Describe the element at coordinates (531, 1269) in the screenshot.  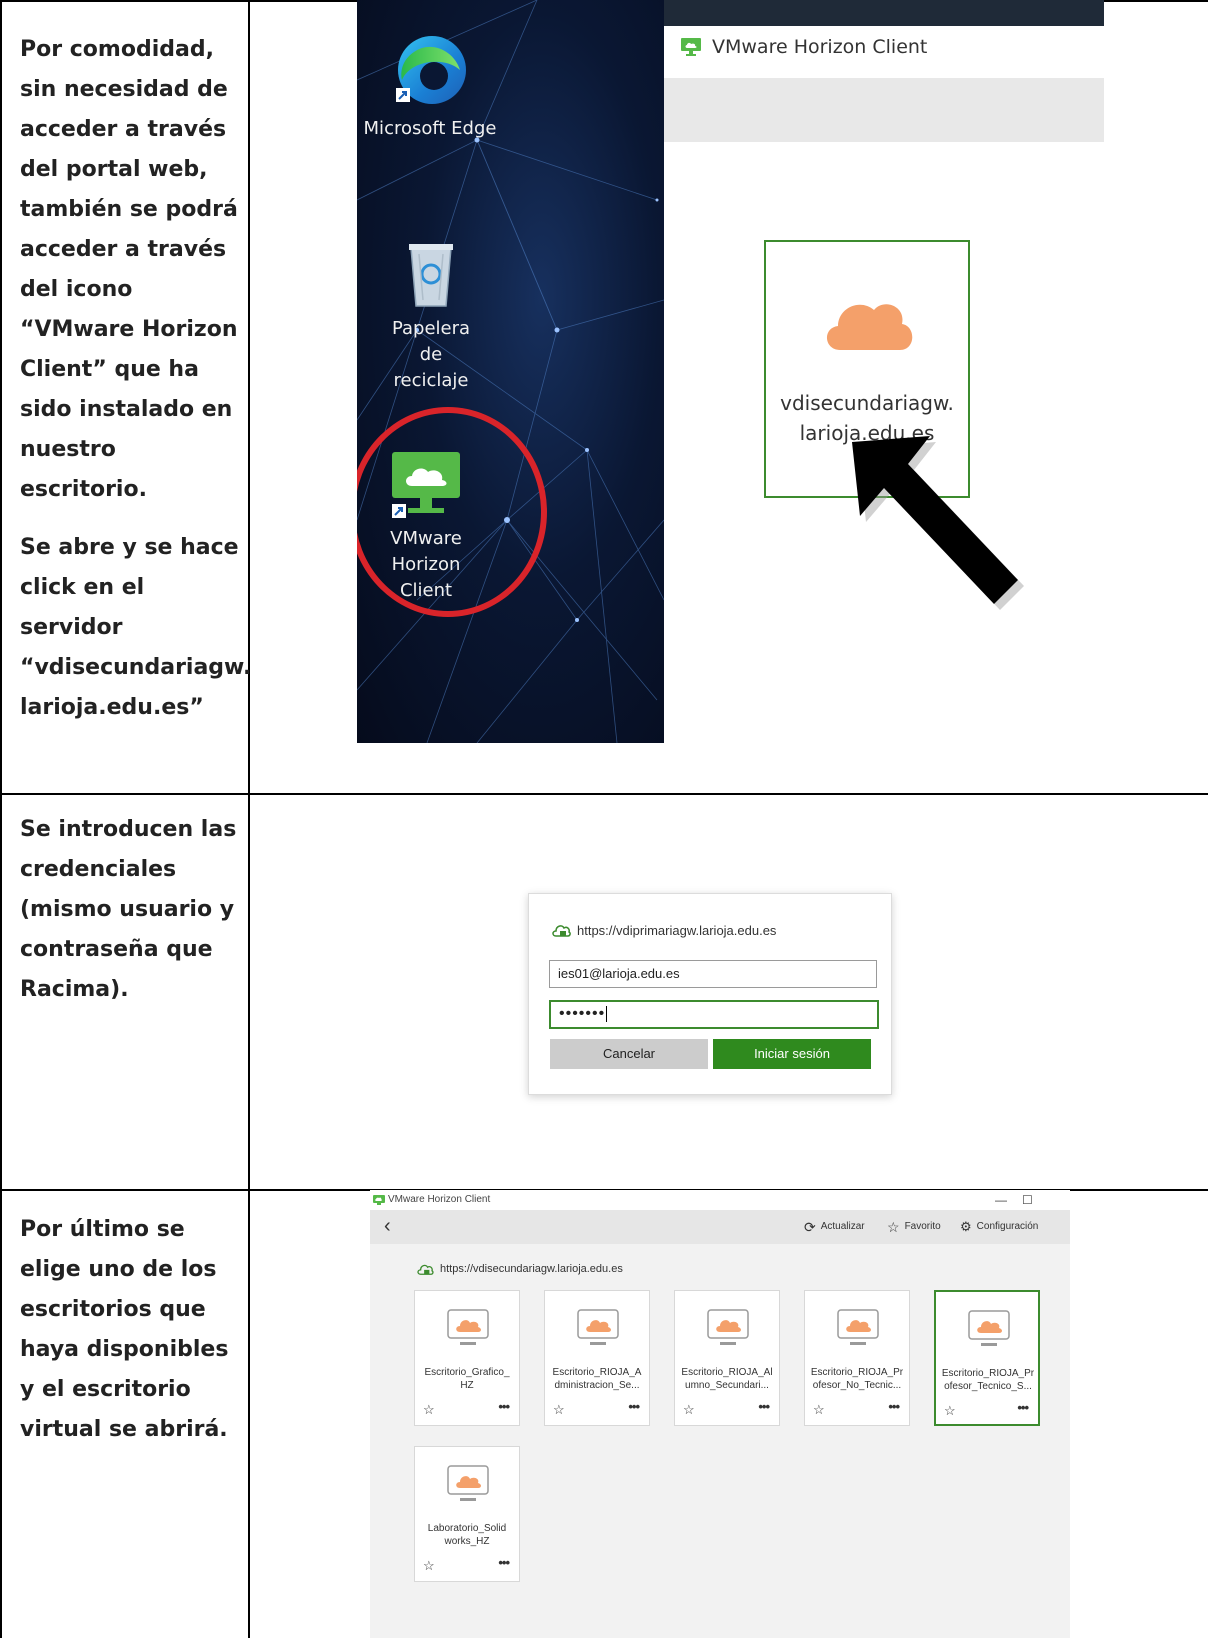
I see `server-url-text: https://vdisecundariagw.larioja.edu.es` at that location.